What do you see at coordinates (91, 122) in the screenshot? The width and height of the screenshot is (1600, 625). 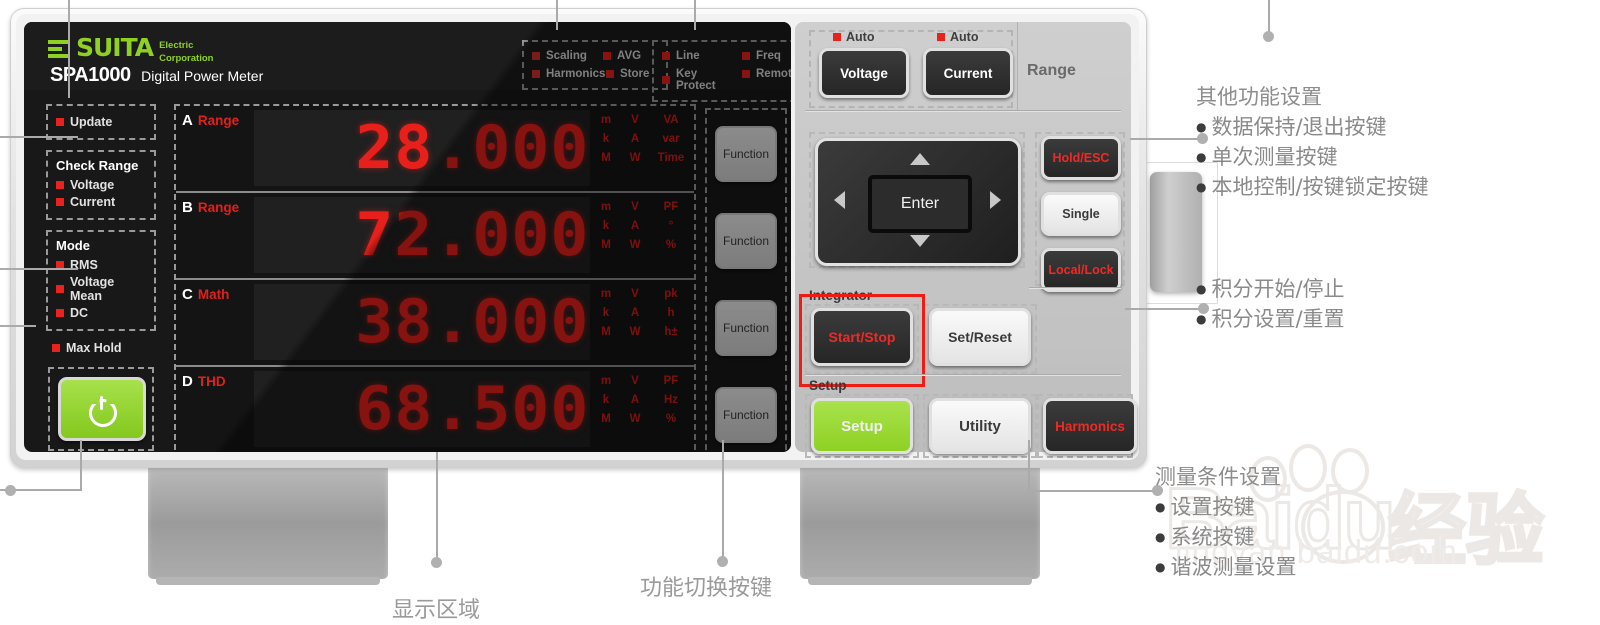 I see `update-label: Update` at bounding box center [91, 122].